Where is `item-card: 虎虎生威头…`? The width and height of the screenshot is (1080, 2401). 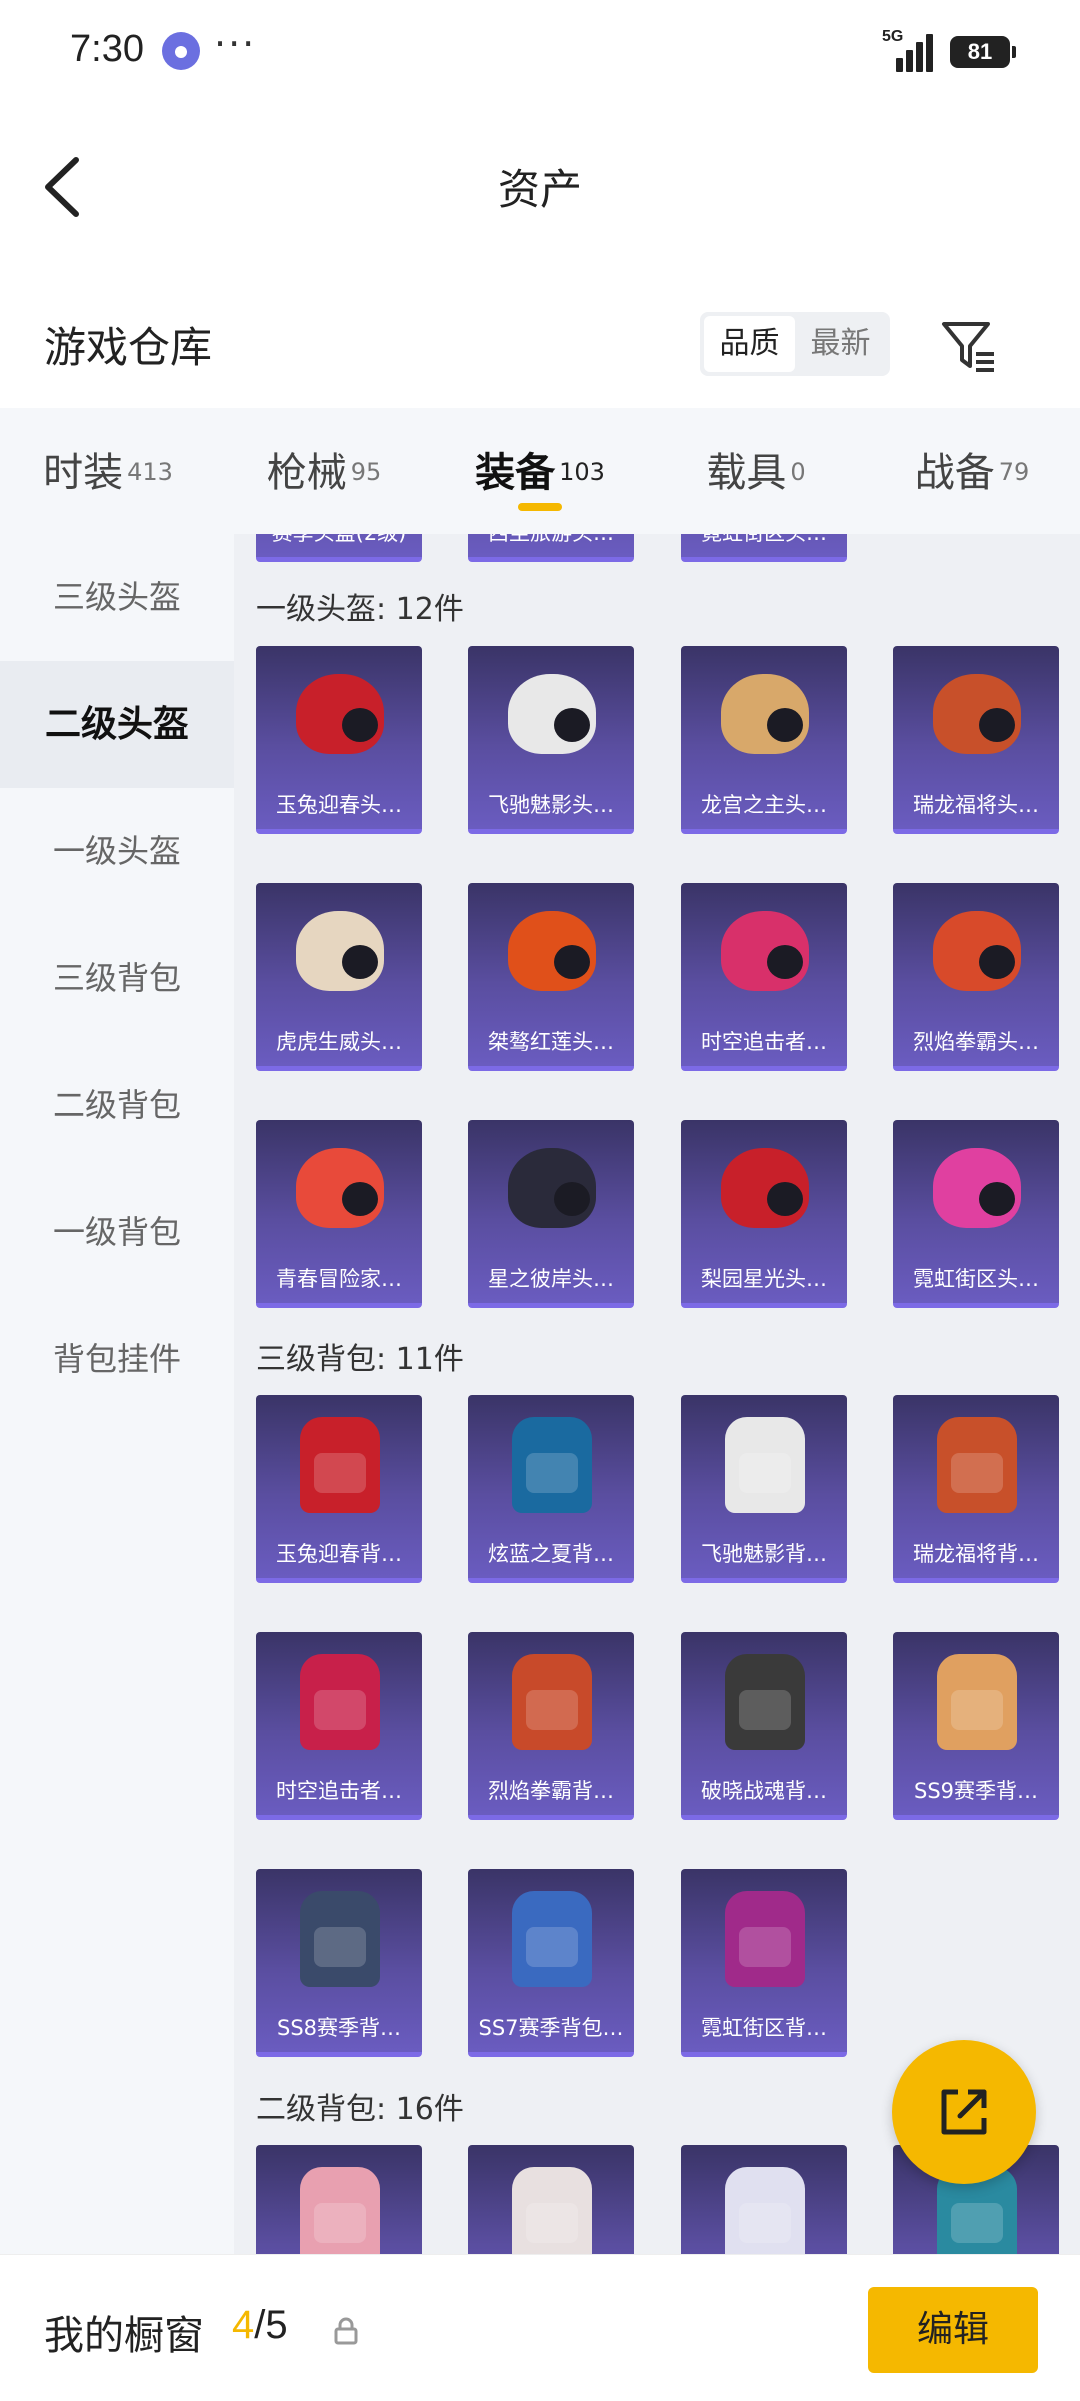 item-card: 虎虎生威头… is located at coordinates (339, 977).